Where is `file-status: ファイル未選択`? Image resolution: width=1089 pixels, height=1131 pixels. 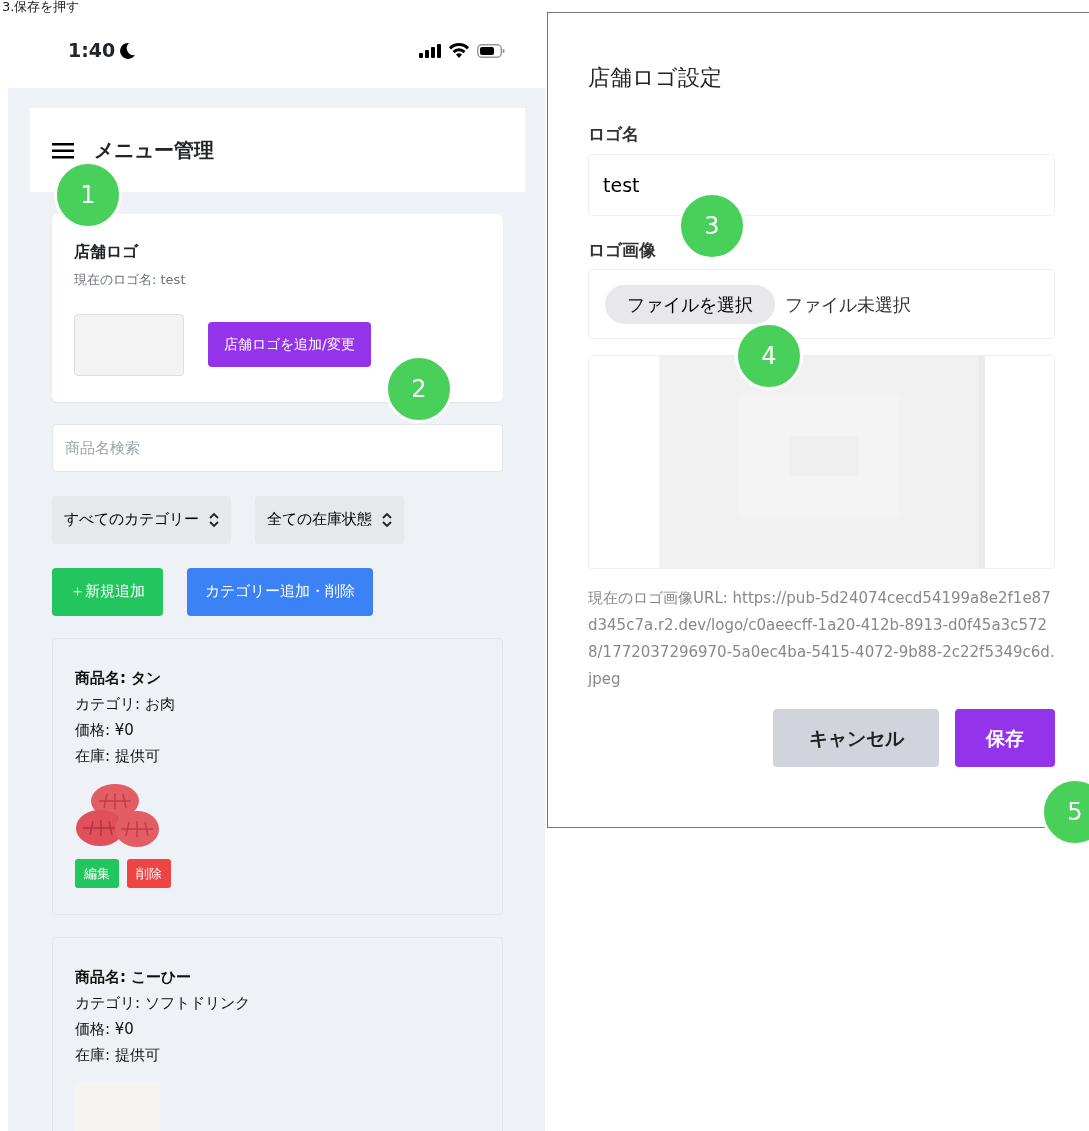
file-status: ファイル未選択 is located at coordinates (848, 304).